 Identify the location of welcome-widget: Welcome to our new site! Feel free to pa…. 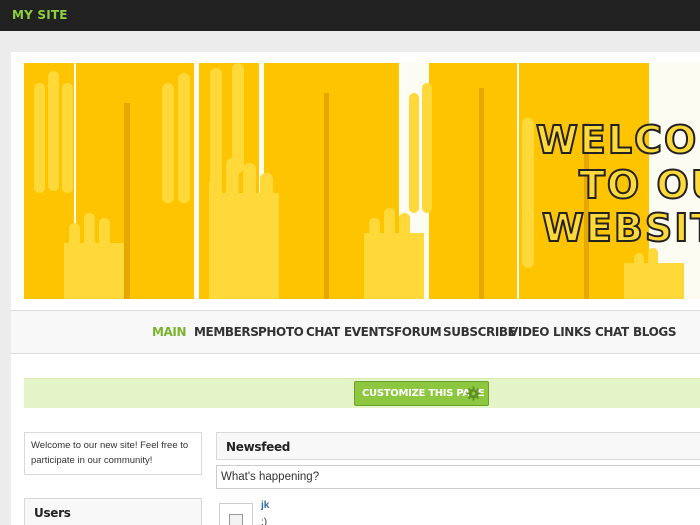
(113, 453).